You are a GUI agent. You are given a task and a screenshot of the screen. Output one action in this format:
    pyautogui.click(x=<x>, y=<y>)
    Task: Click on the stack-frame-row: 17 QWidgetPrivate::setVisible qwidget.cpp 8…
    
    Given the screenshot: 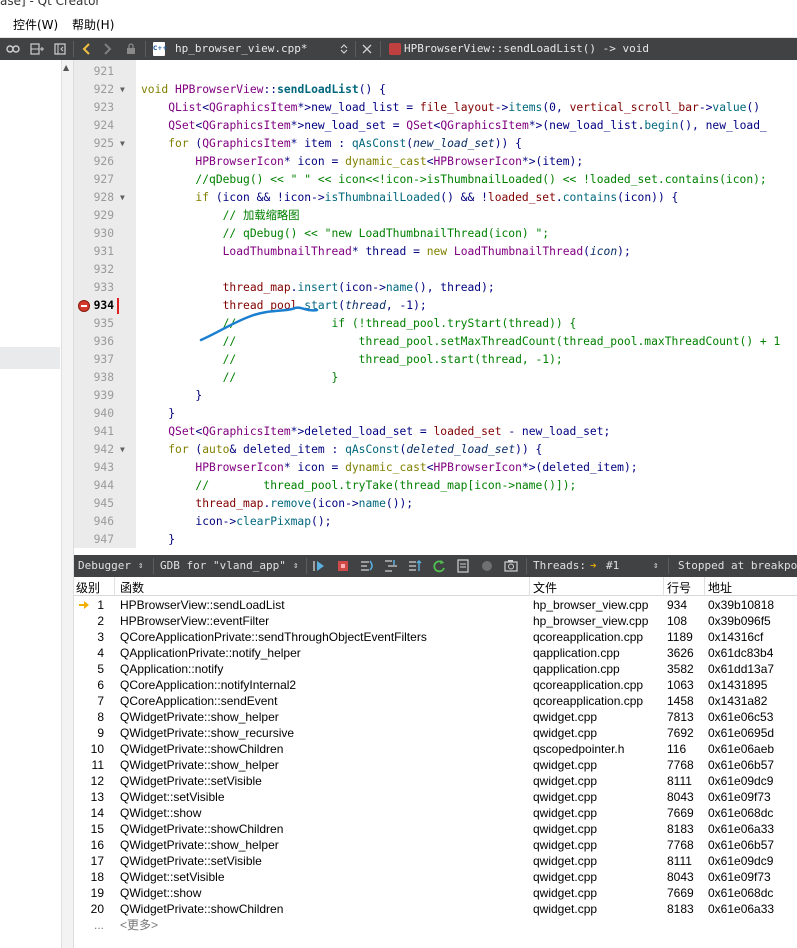 What is the action you would take?
    pyautogui.click(x=435, y=861)
    